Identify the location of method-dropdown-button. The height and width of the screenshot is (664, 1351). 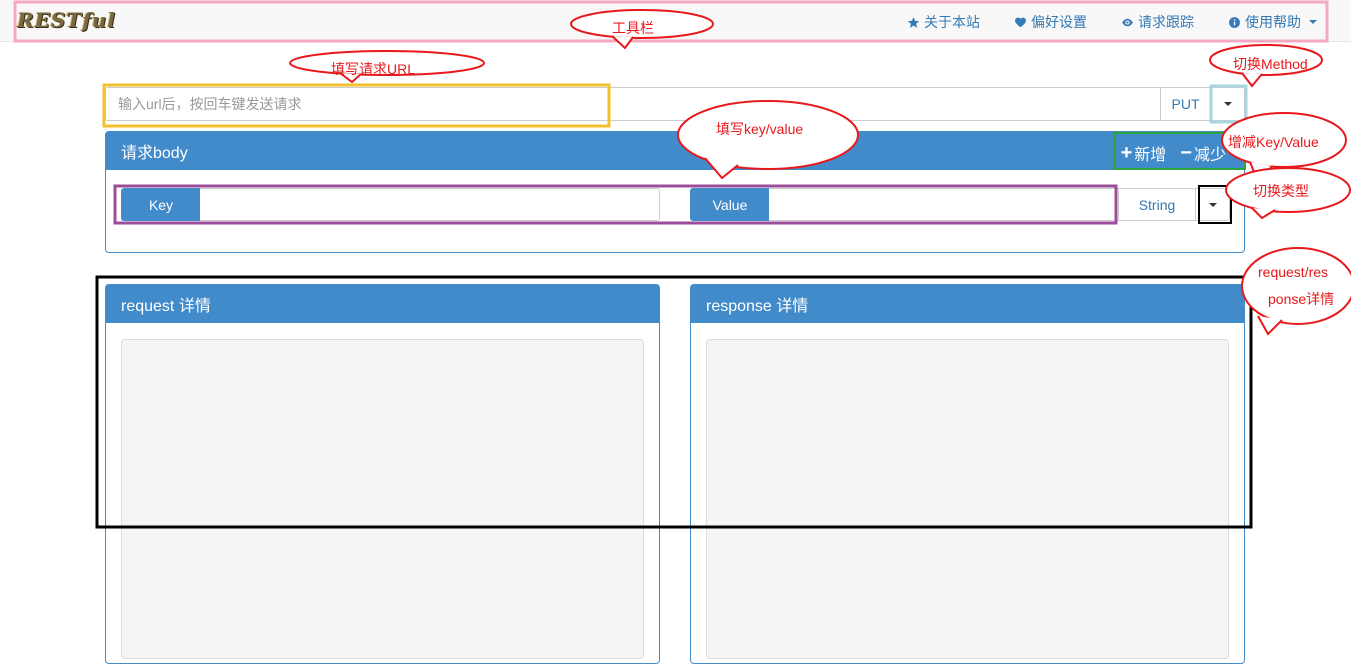
(1228, 104).